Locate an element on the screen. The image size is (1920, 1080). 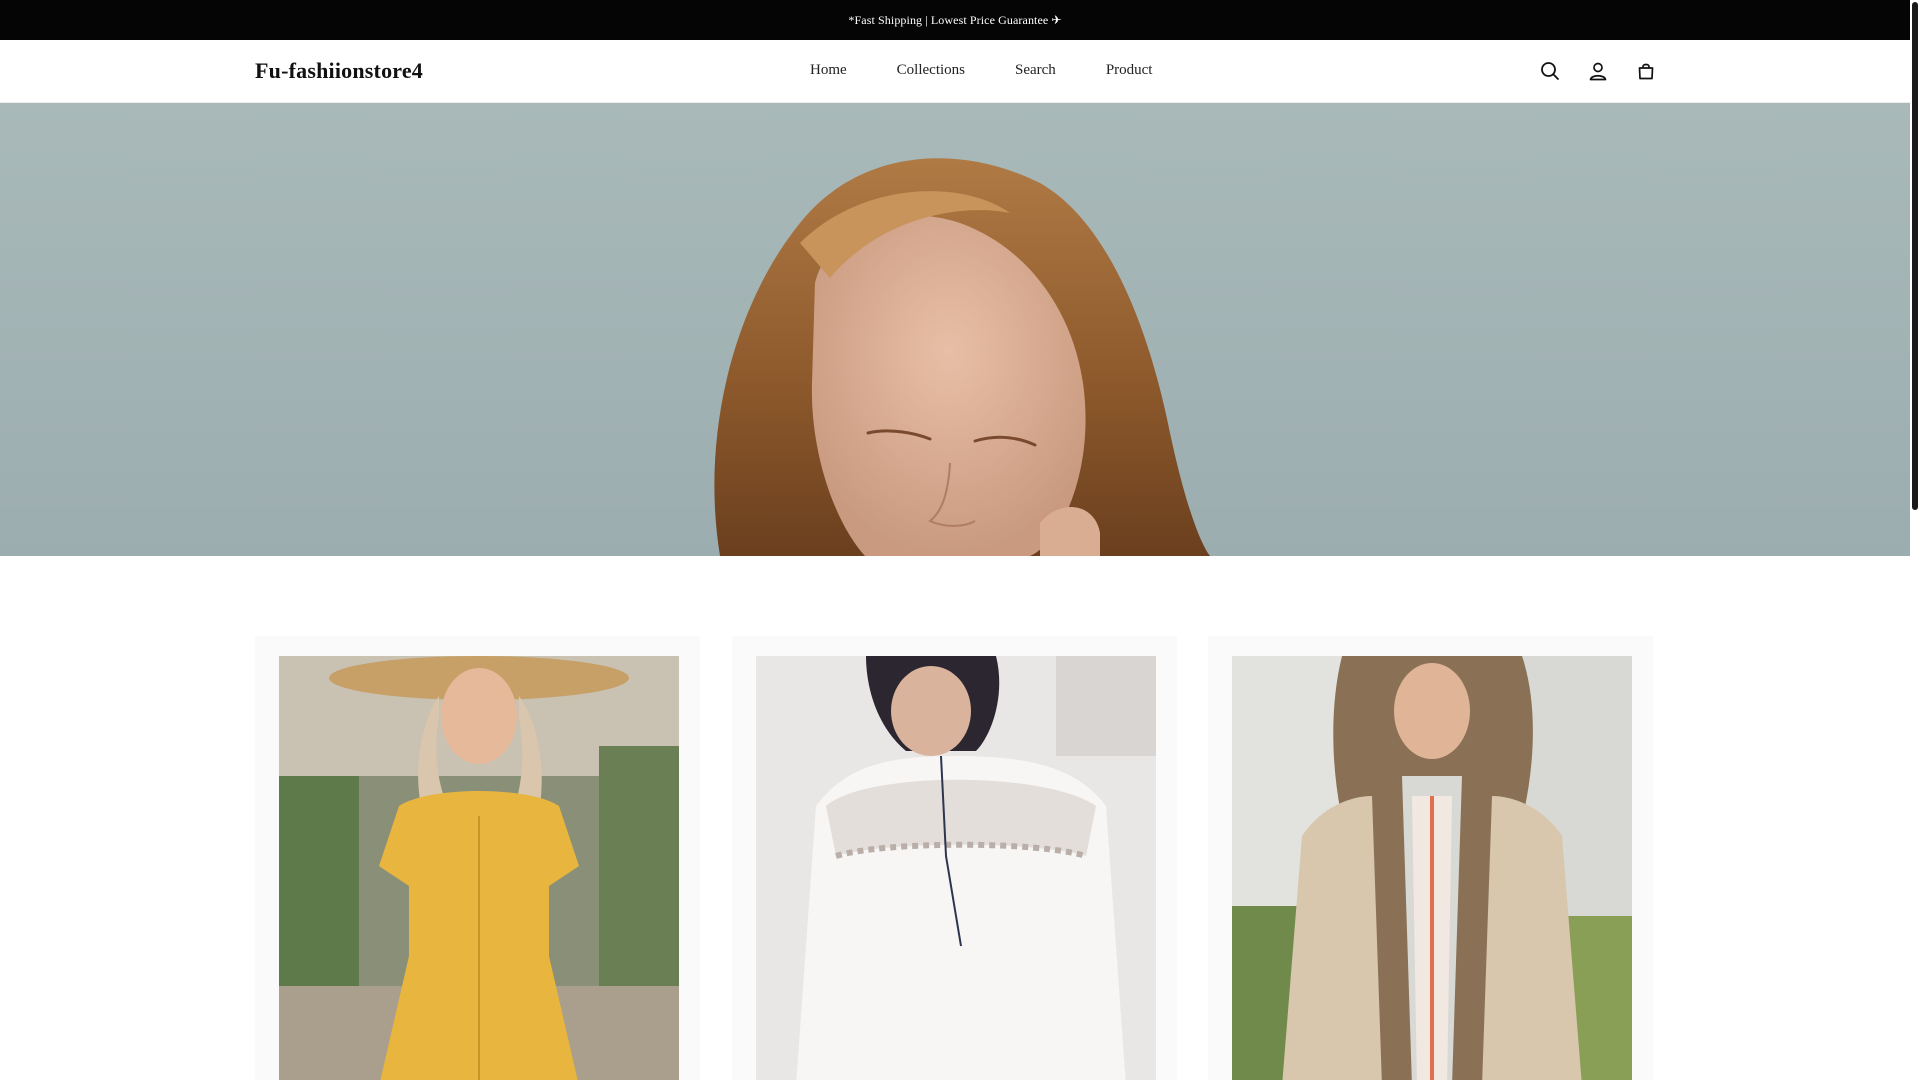
store-logo: Fu-fashiionstore4 is located at coordinates (339, 71).